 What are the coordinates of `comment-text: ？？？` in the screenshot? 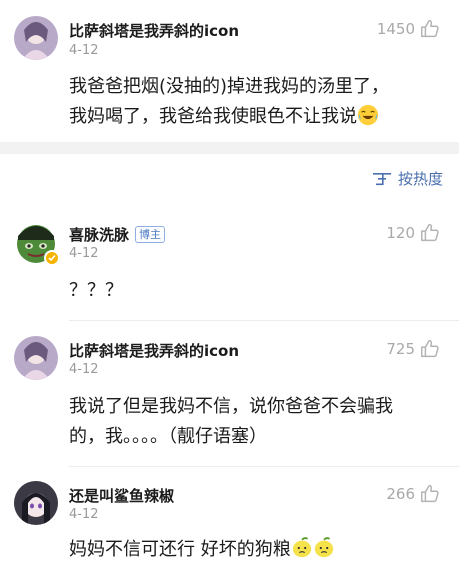 It's located at (96, 290).